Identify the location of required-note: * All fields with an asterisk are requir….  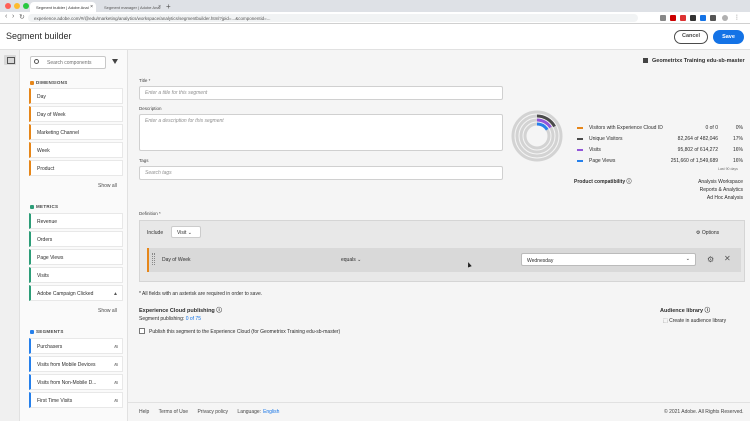
(201, 294).